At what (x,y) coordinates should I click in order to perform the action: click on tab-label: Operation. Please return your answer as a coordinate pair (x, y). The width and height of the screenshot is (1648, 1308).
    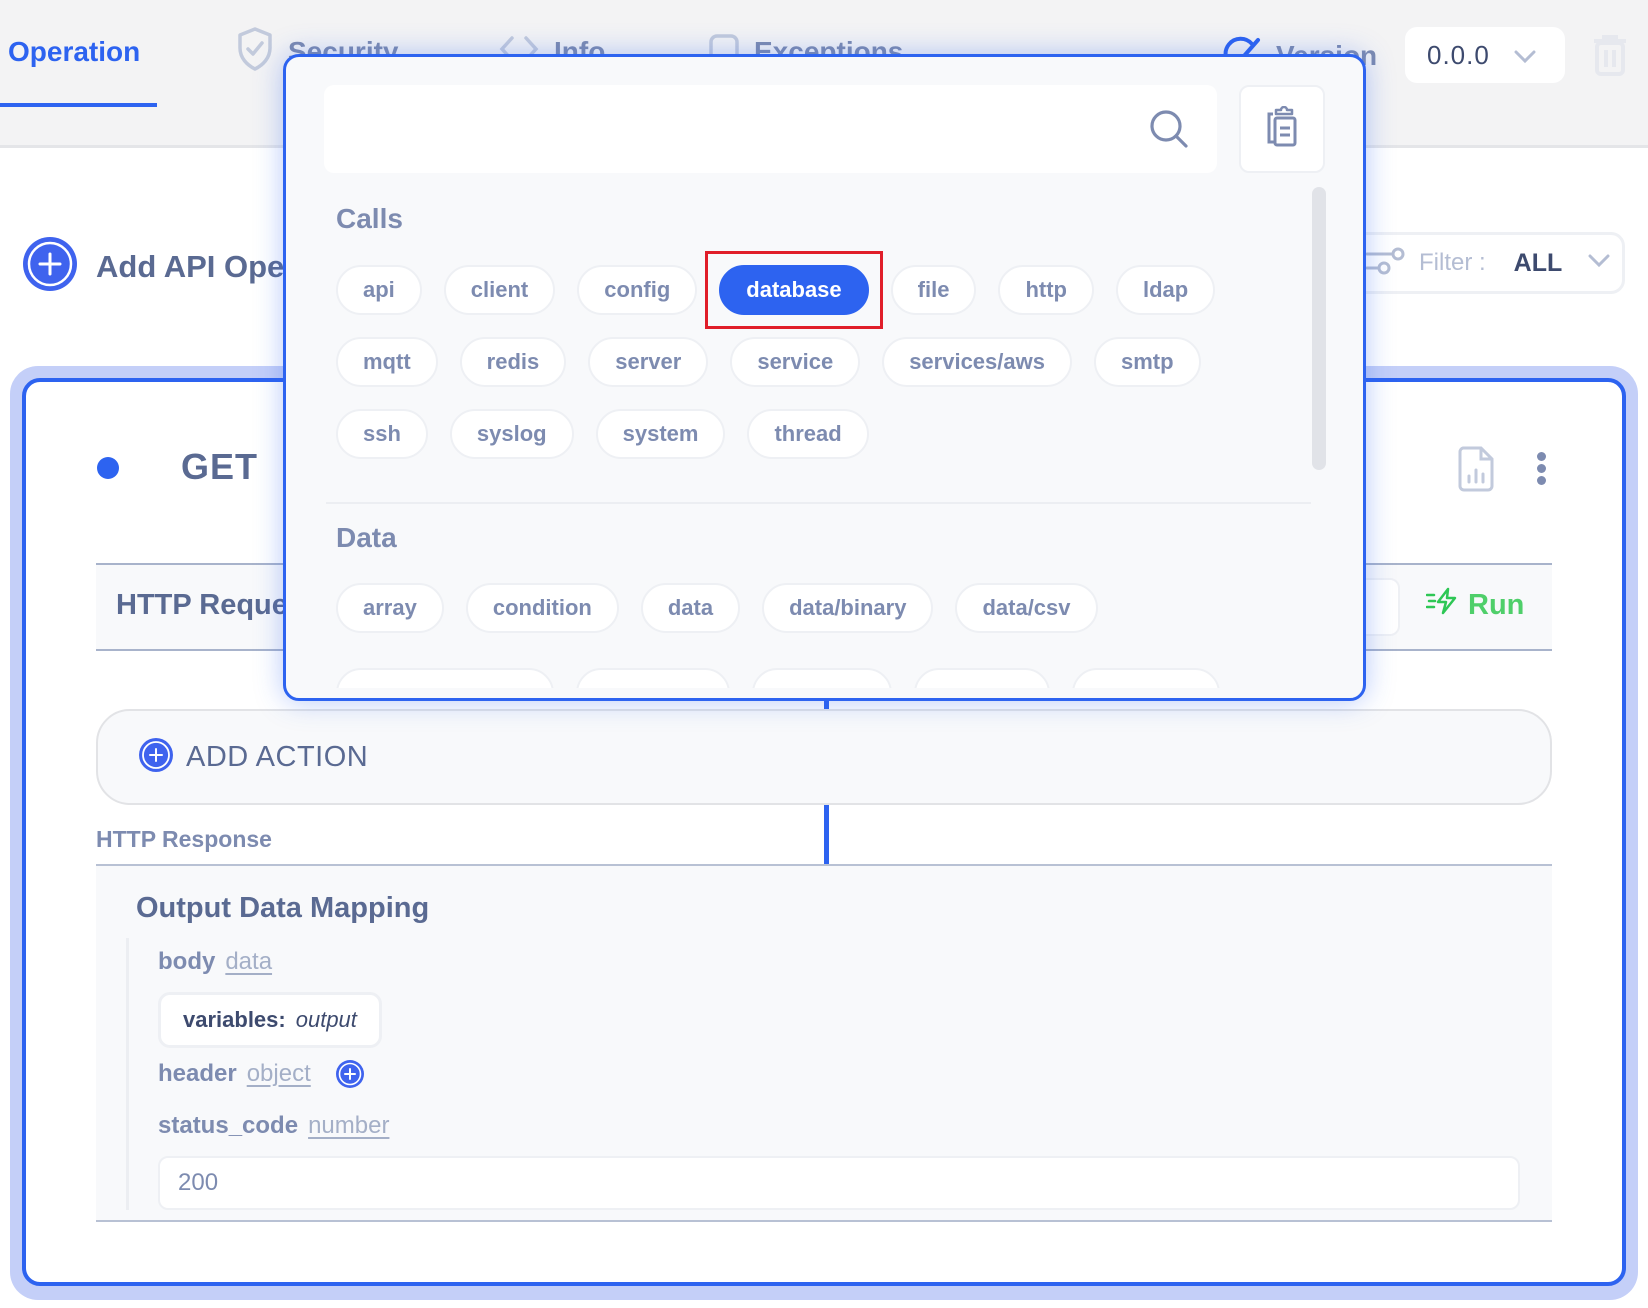
    Looking at the image, I should click on (74, 51).